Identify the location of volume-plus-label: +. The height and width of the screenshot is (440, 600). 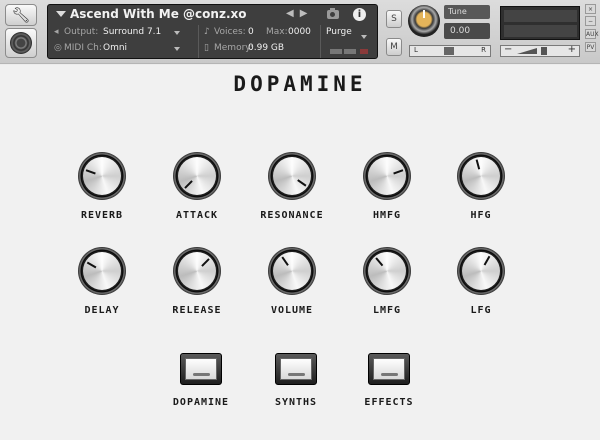
(571, 49).